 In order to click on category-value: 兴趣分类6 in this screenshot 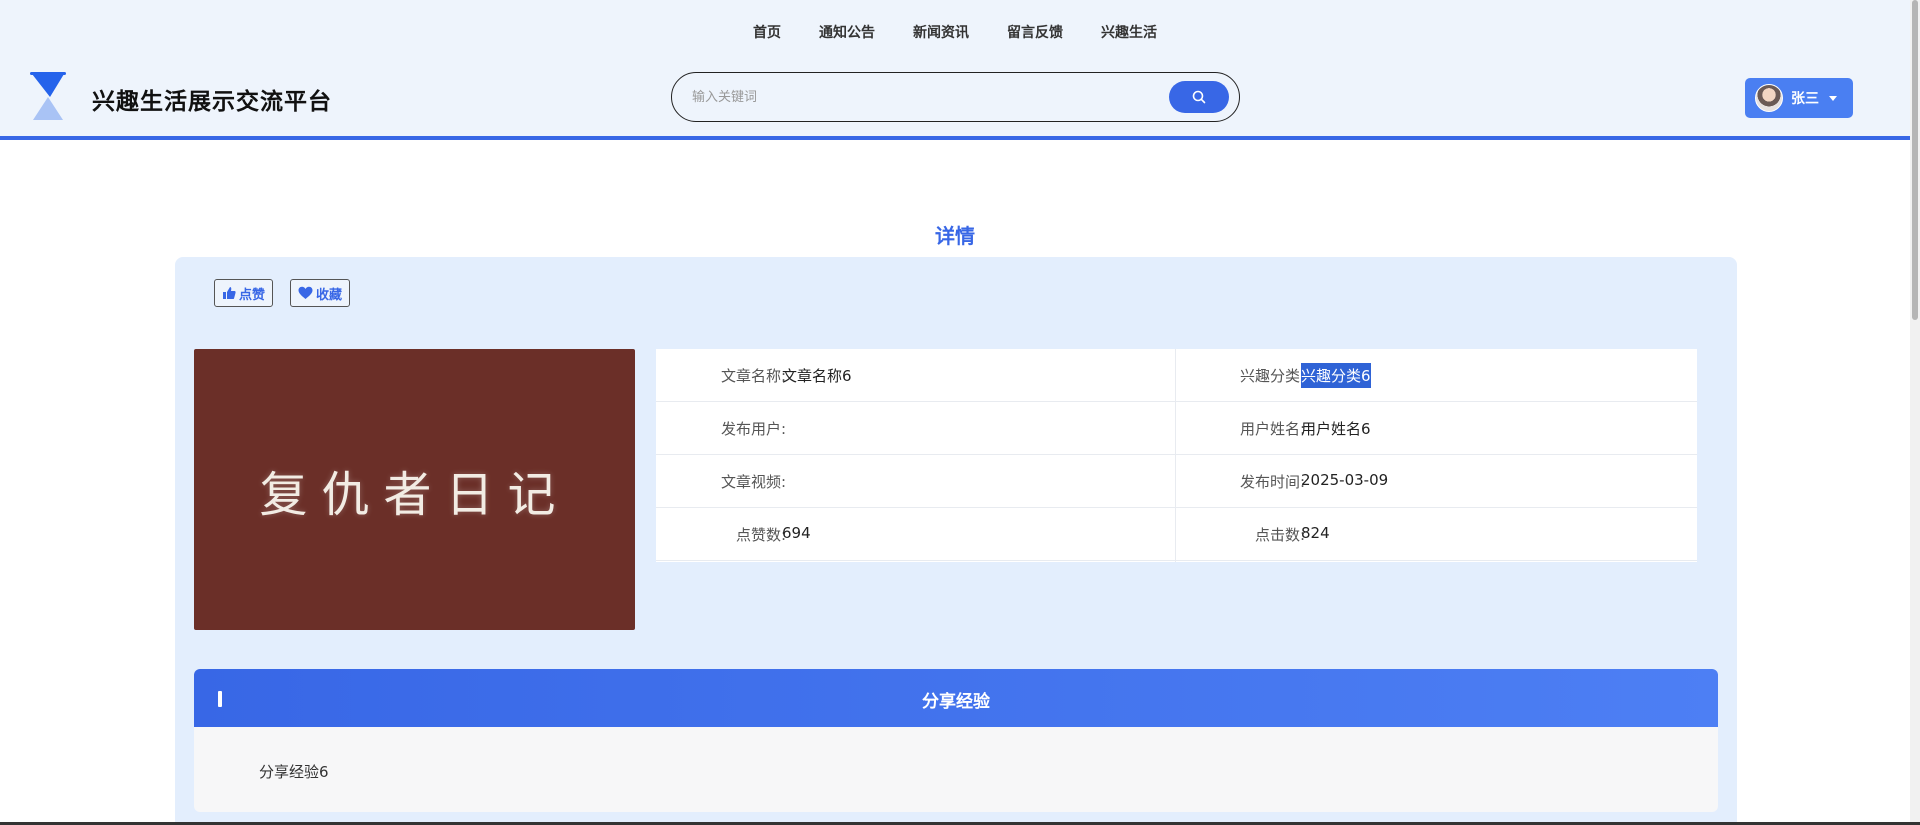, I will do `click(1336, 375)`.